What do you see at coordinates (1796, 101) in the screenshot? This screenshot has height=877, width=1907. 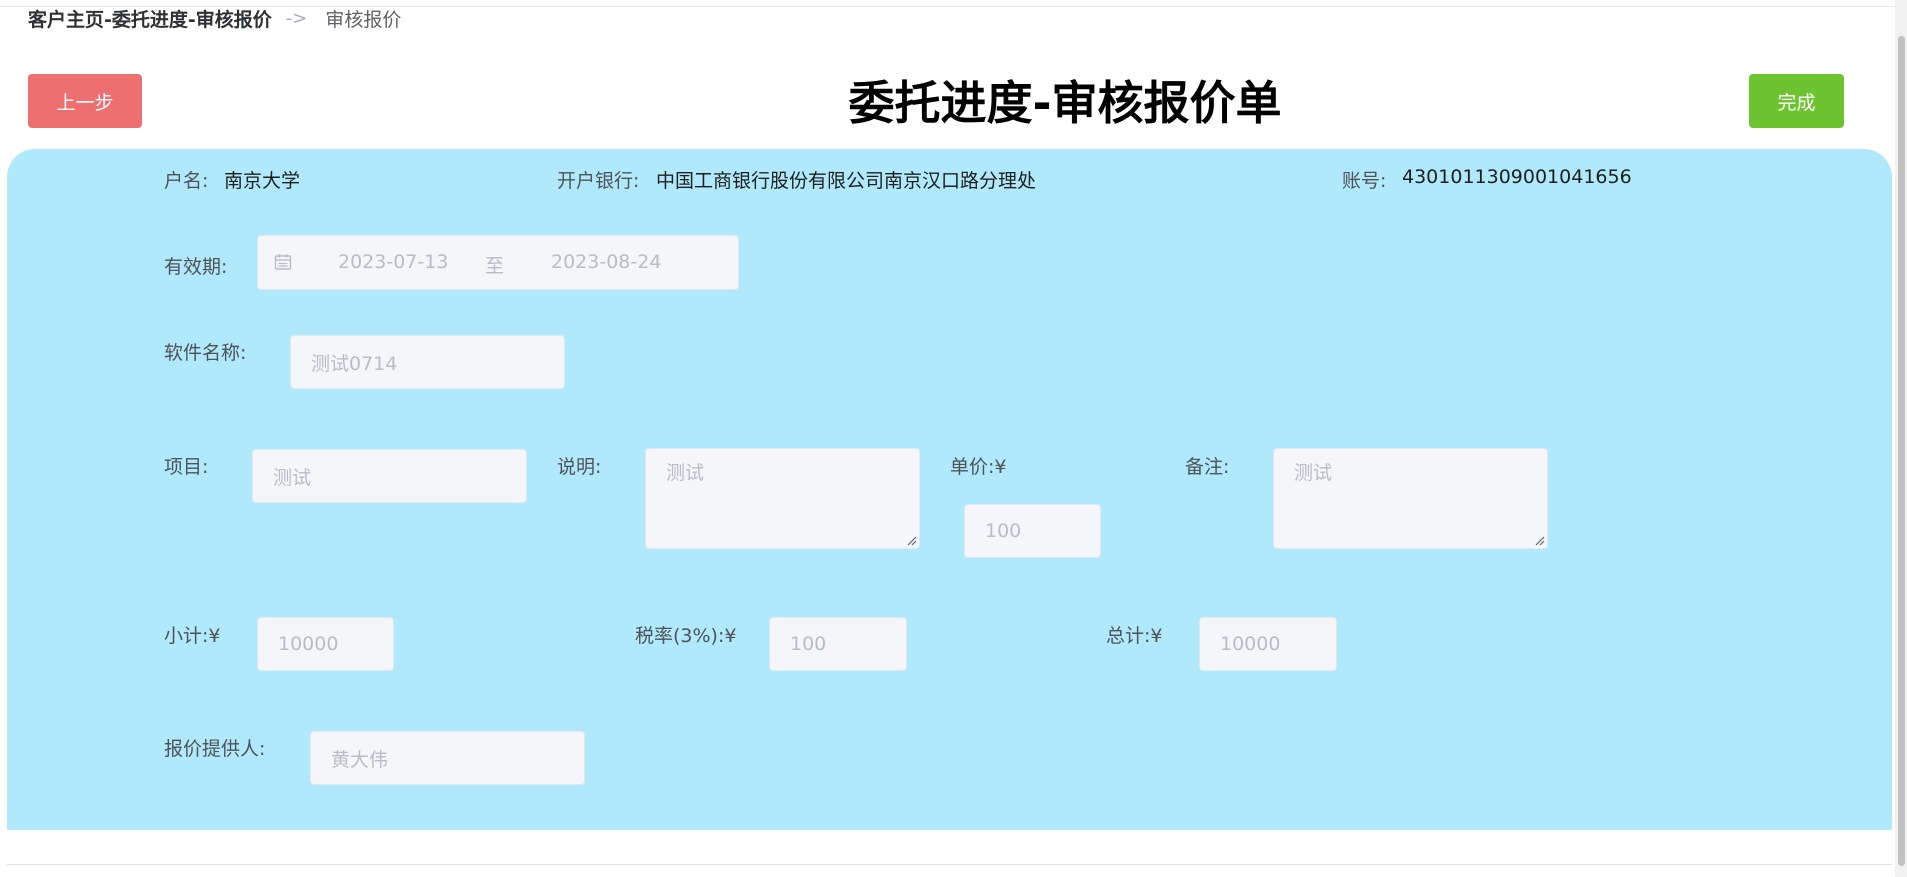 I see `done-button: 完成` at bounding box center [1796, 101].